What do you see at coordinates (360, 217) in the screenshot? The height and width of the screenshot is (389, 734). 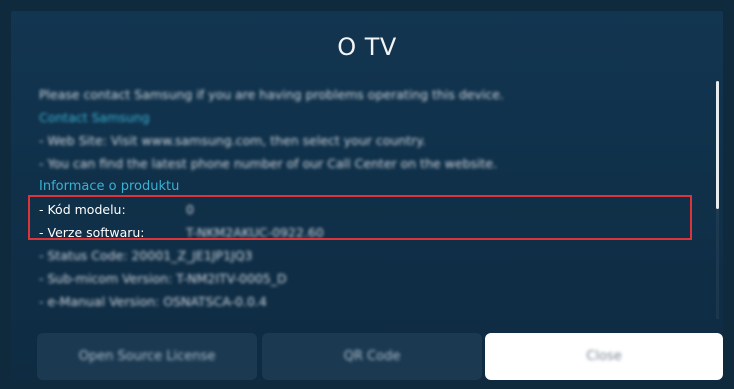 I see `highlight-box` at bounding box center [360, 217].